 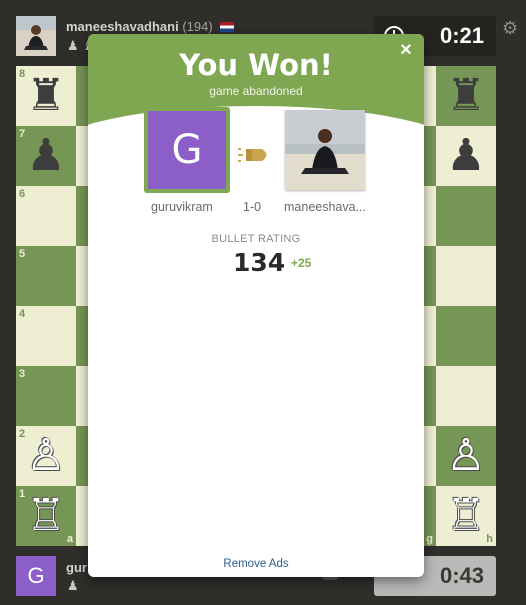 I want to click on rating-label: BULLET RATING, so click(x=256, y=239).